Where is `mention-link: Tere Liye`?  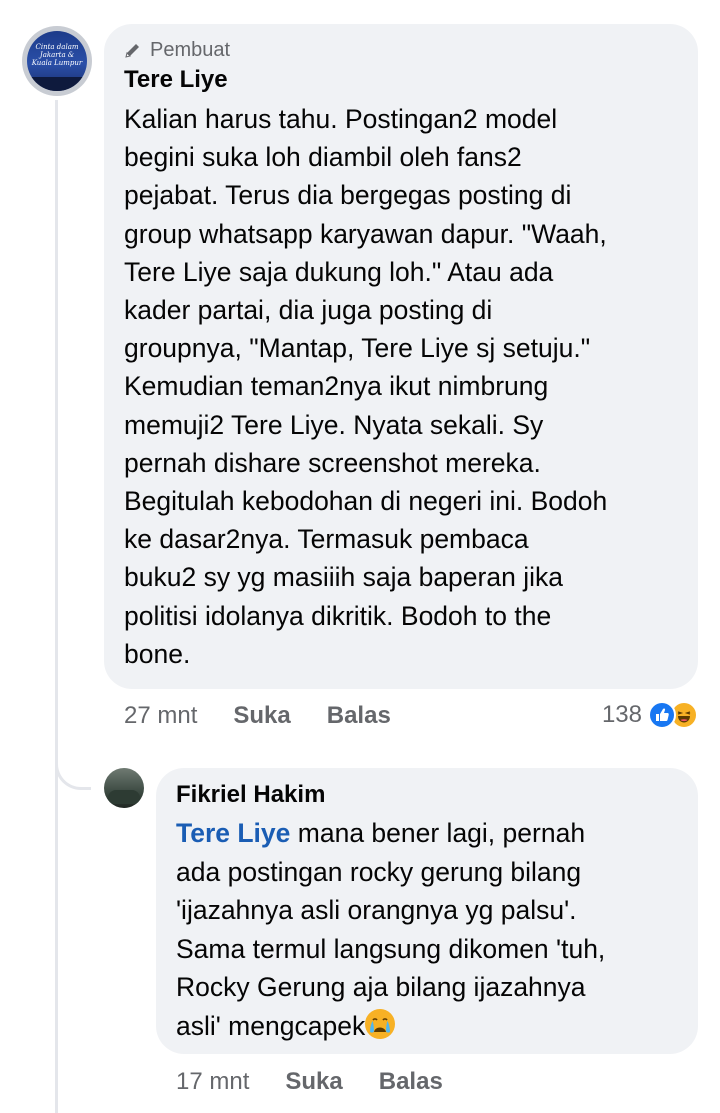 mention-link: Tere Liye is located at coordinates (233, 833).